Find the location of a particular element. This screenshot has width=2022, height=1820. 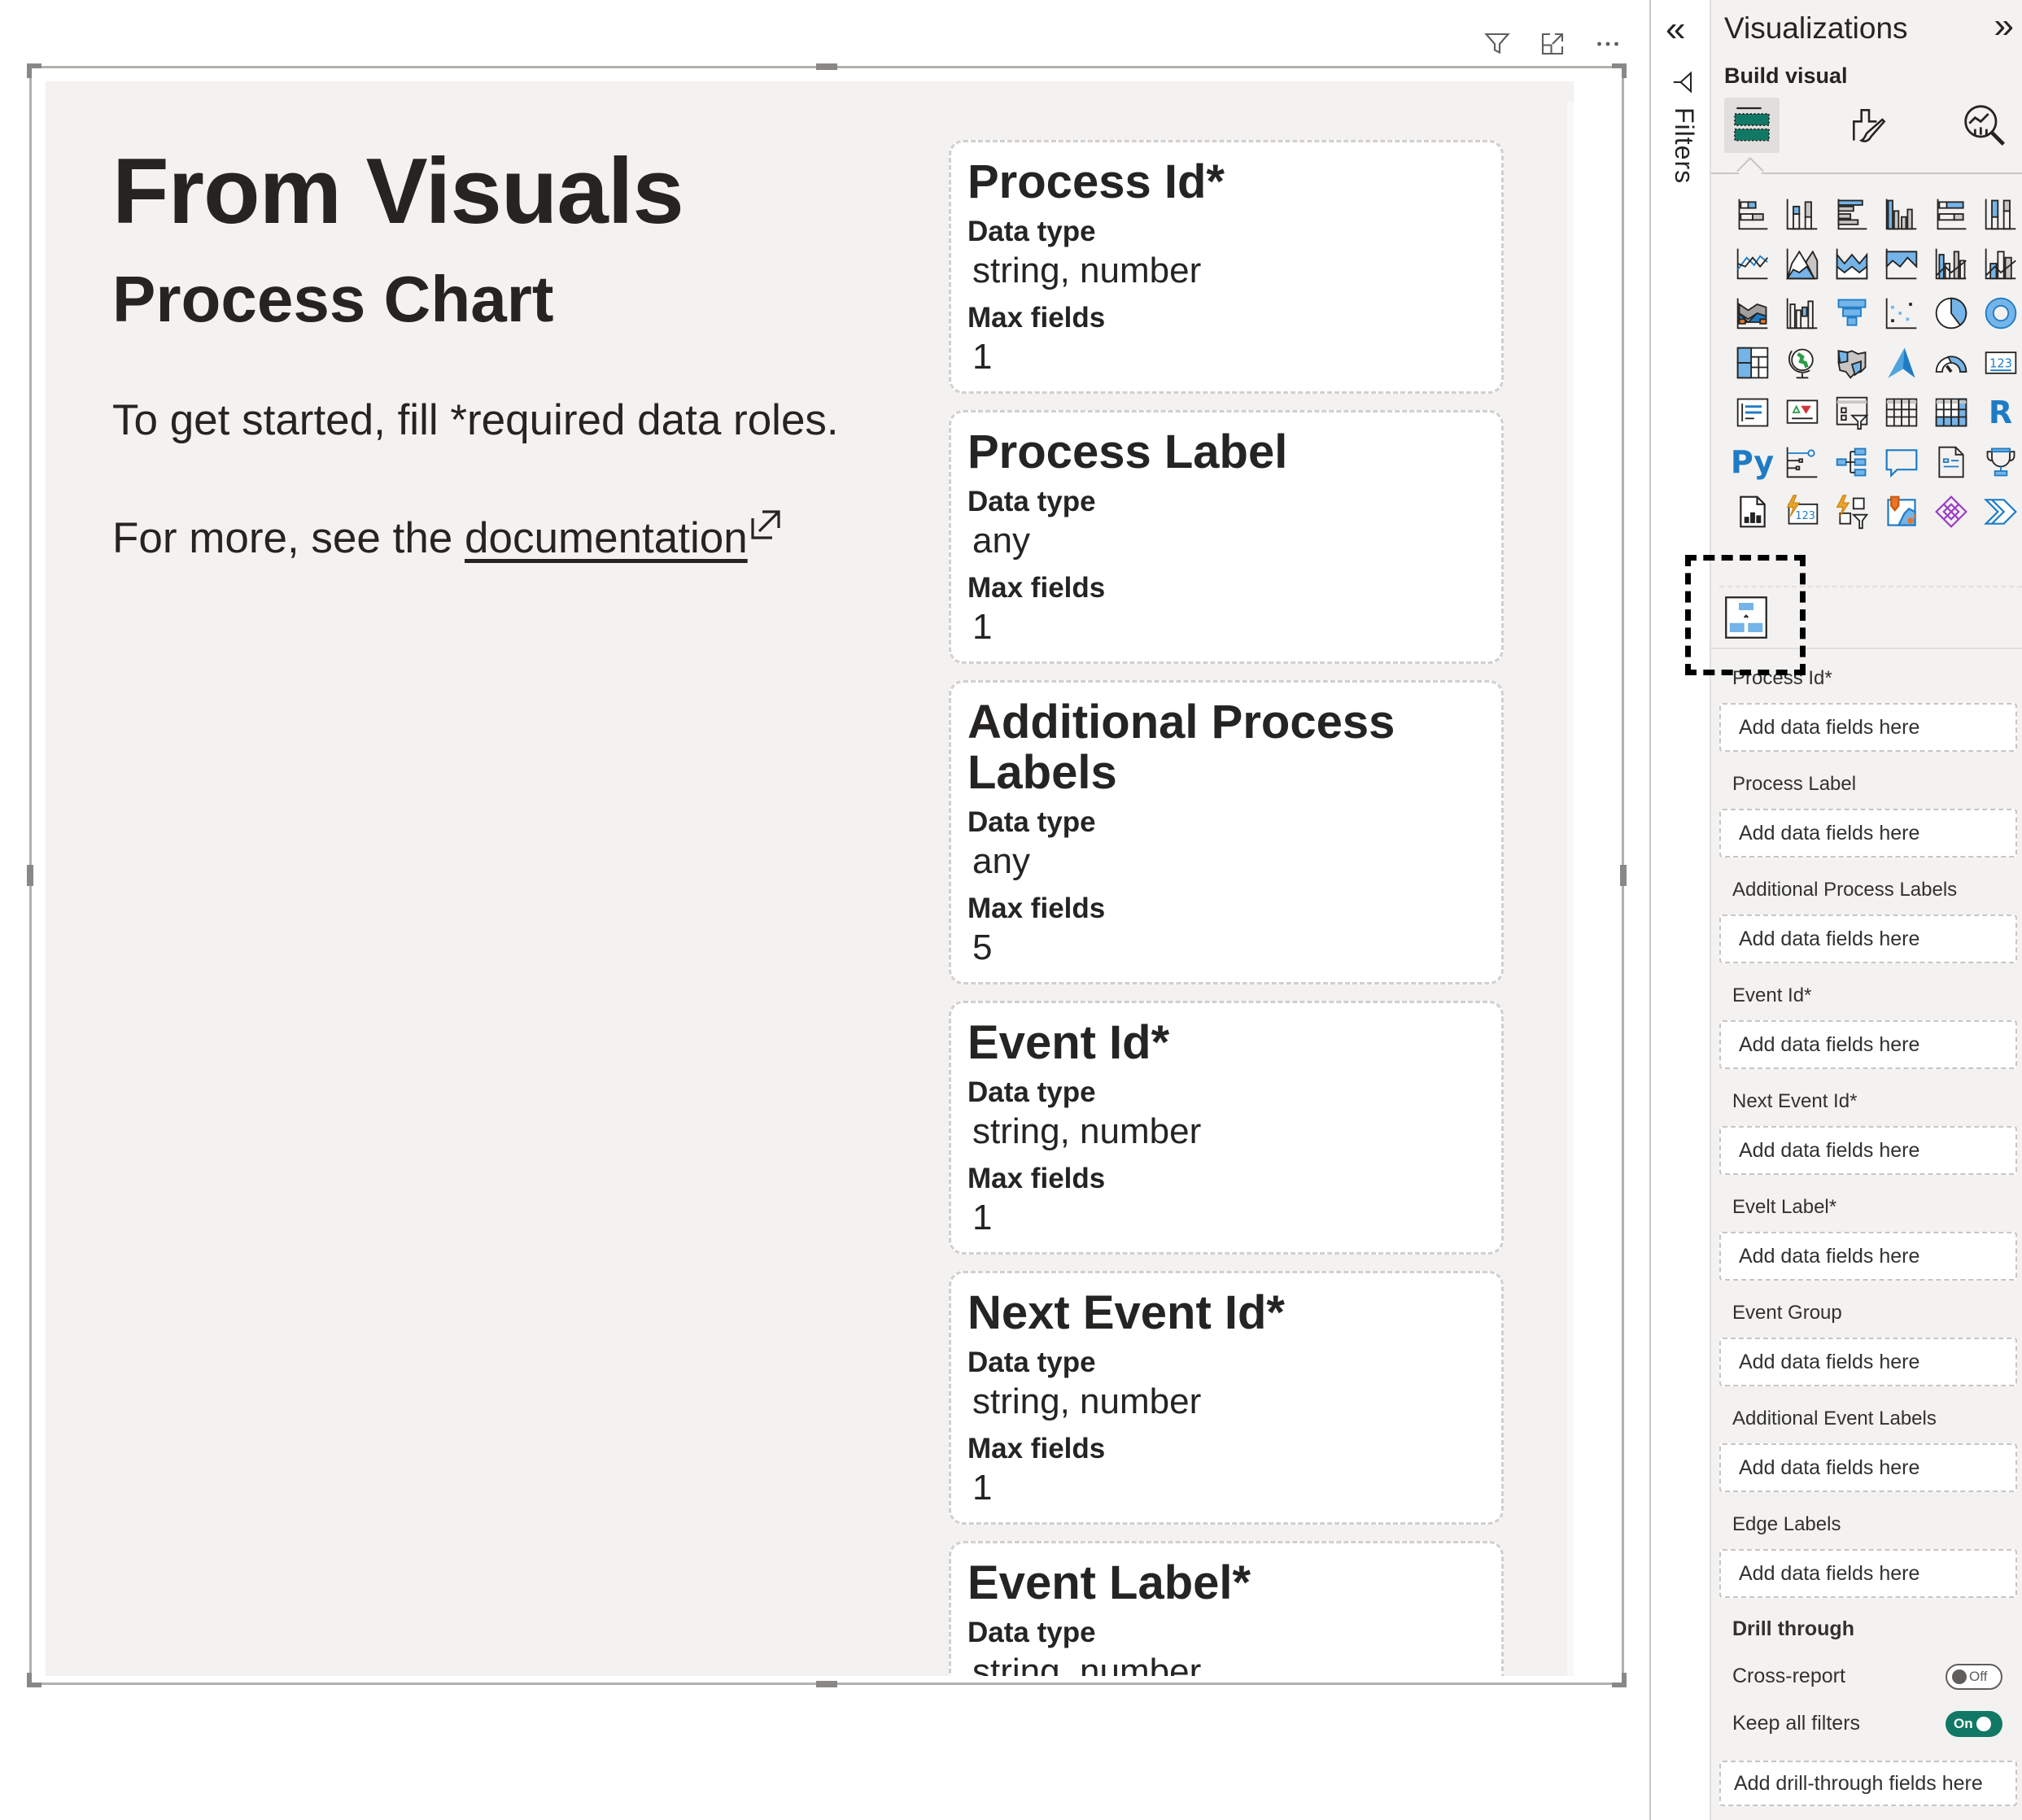

cross-report-toggle: Off is located at coordinates (1974, 1677).